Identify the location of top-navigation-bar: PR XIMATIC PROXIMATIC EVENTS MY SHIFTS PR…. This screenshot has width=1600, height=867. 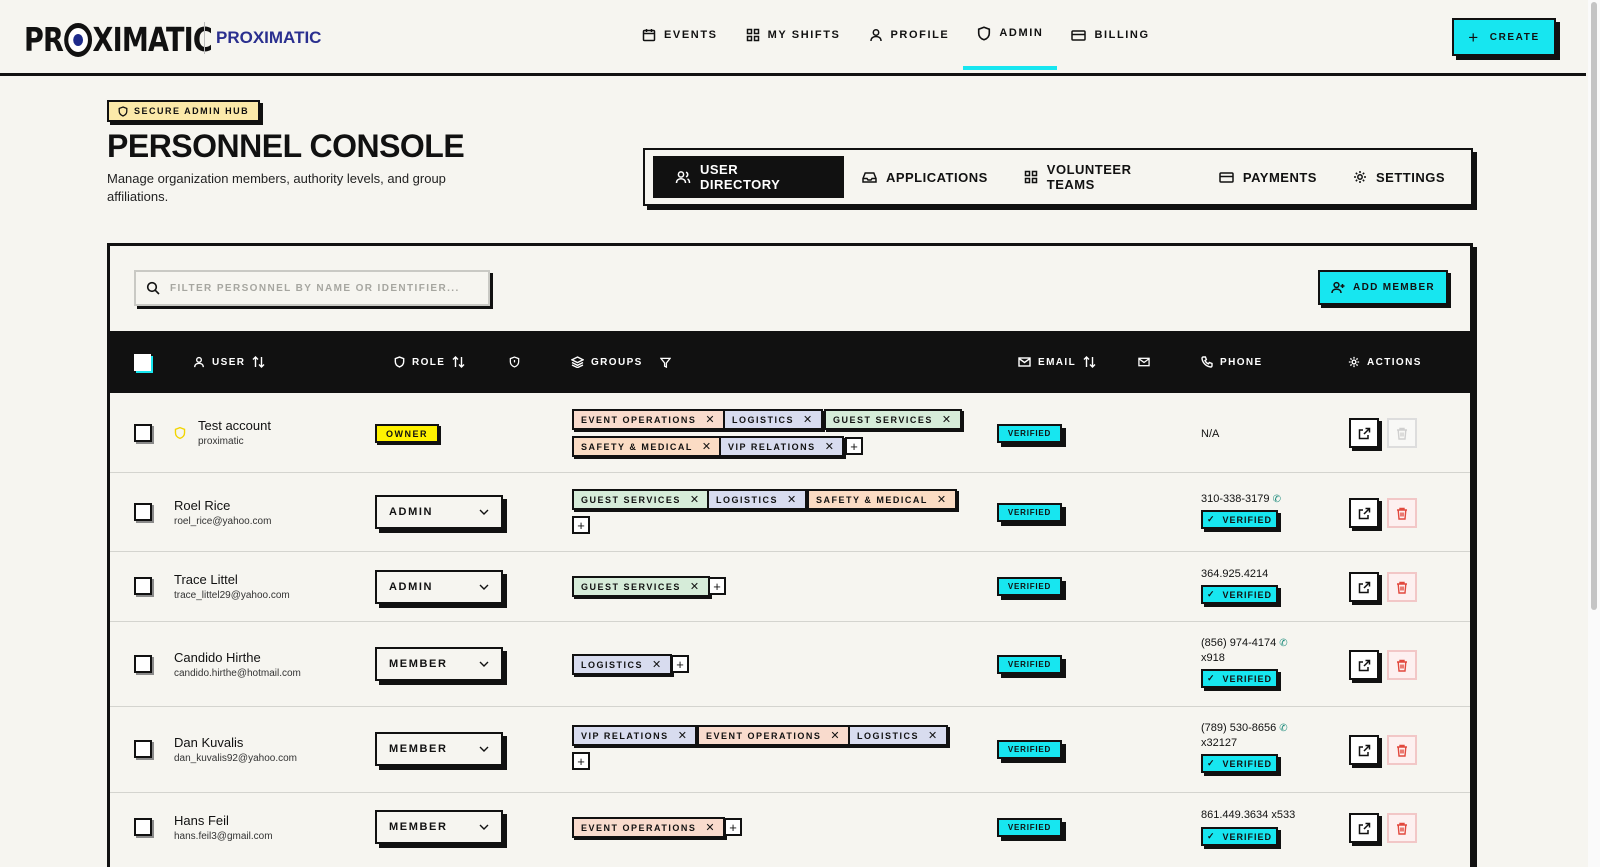
(793, 38).